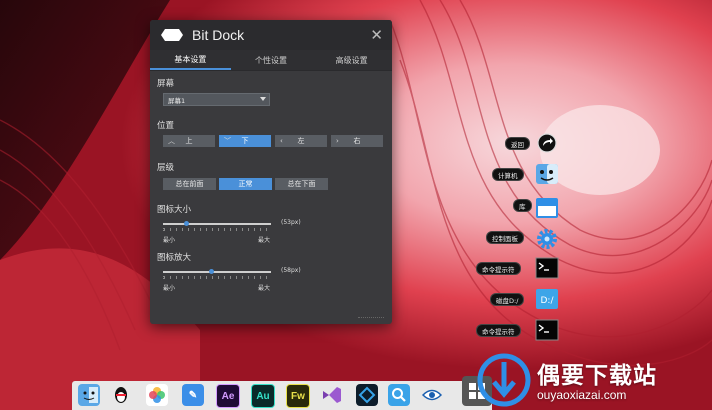 This screenshot has width=712, height=410. I want to click on chevron-left-icon: ‹, so click(281, 141).